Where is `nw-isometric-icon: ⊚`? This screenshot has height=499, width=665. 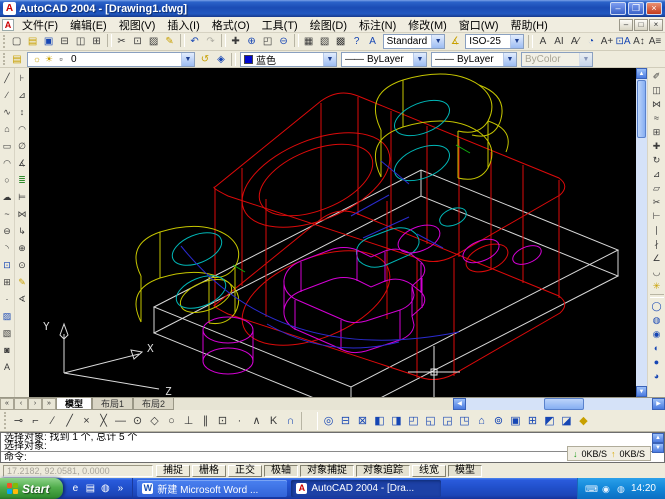
nw-isometric-icon: ⊚ is located at coordinates (498, 421).